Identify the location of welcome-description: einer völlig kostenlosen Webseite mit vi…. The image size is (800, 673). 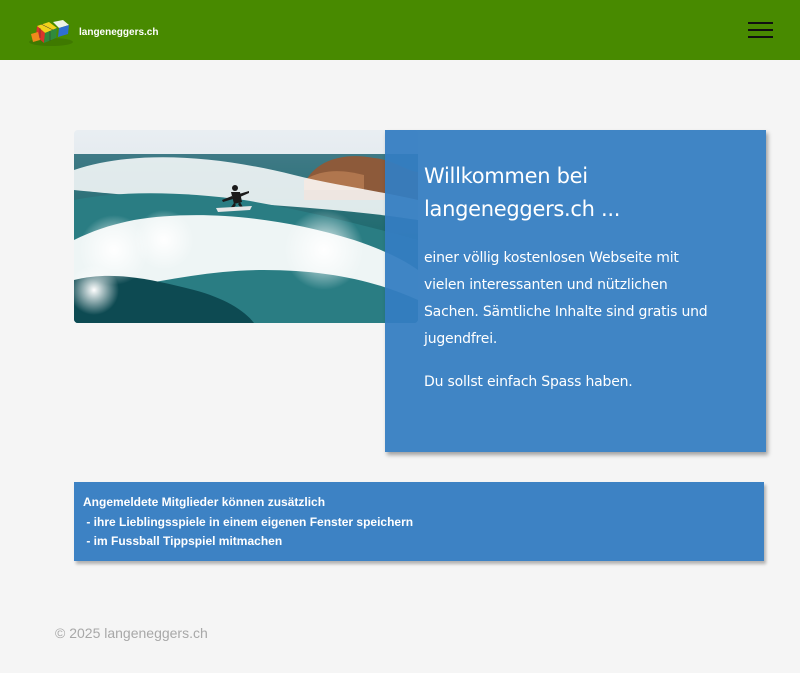
(574, 299).